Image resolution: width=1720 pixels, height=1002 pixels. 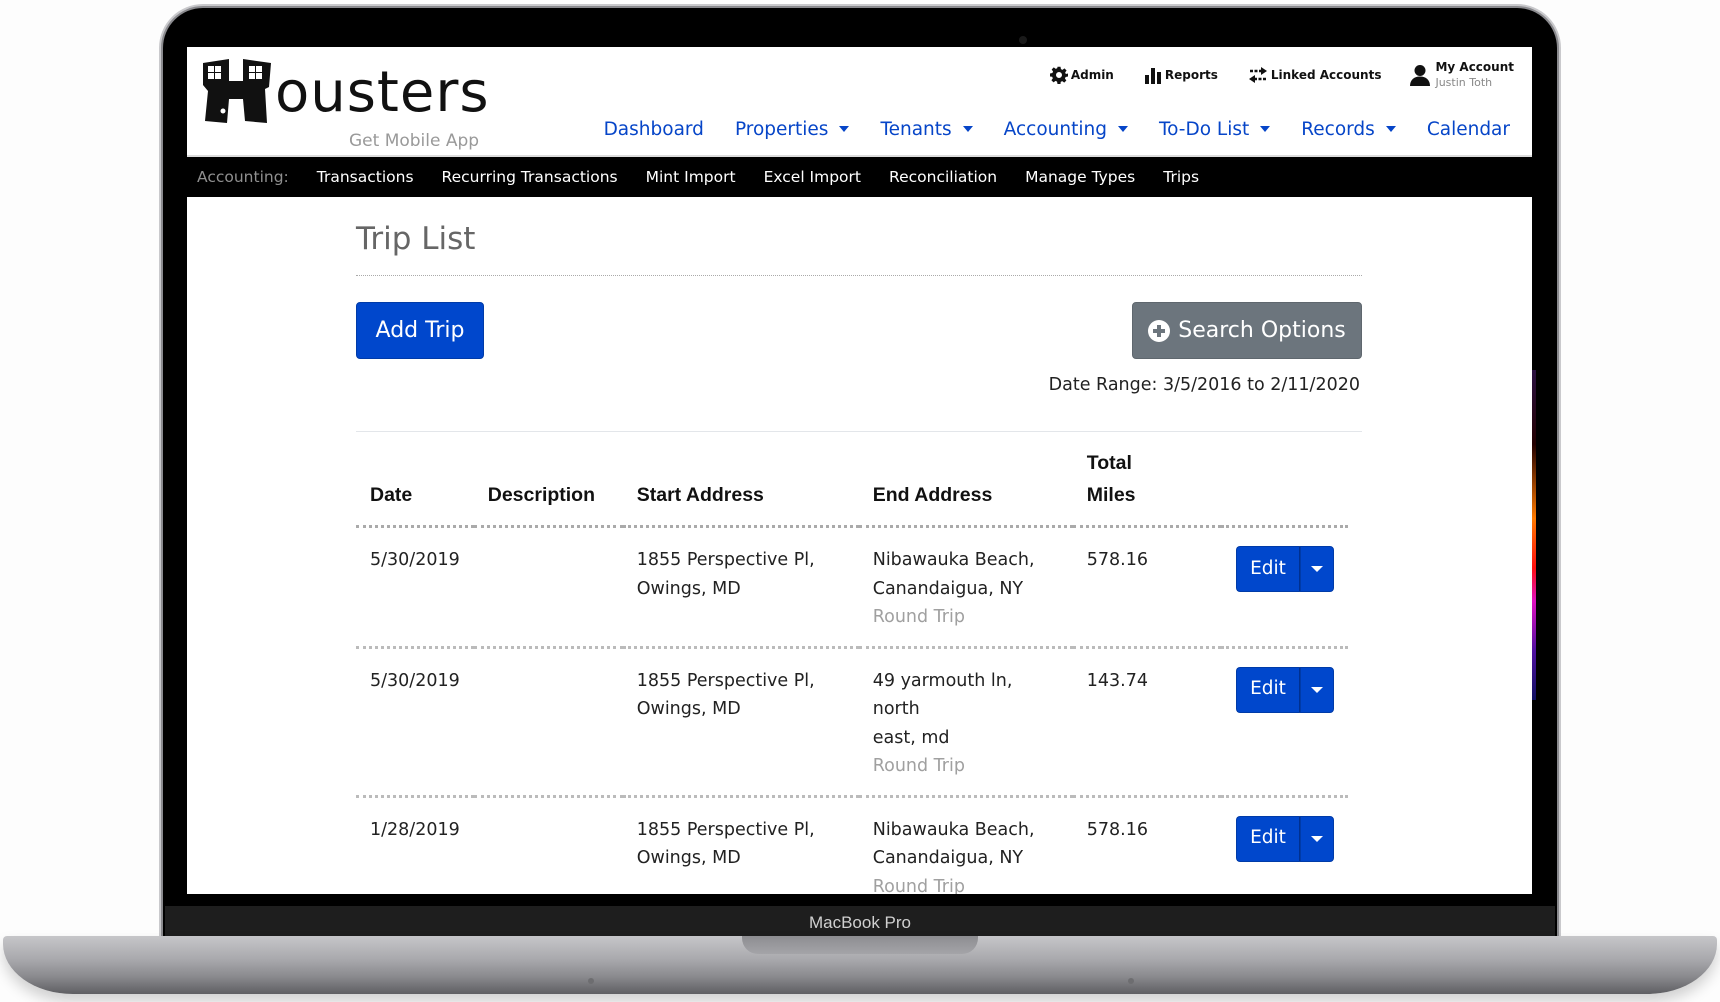 I want to click on linked-accounts-label: Linked Accounts, so click(x=1326, y=75).